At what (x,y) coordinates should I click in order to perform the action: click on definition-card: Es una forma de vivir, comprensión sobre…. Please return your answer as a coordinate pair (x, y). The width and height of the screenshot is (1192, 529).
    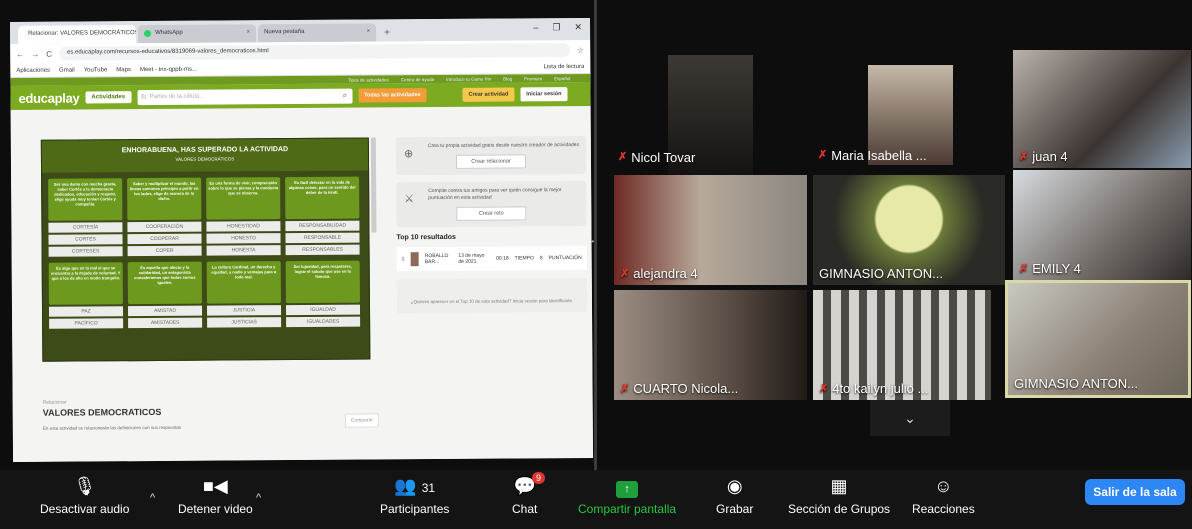
    Looking at the image, I should click on (243, 198).